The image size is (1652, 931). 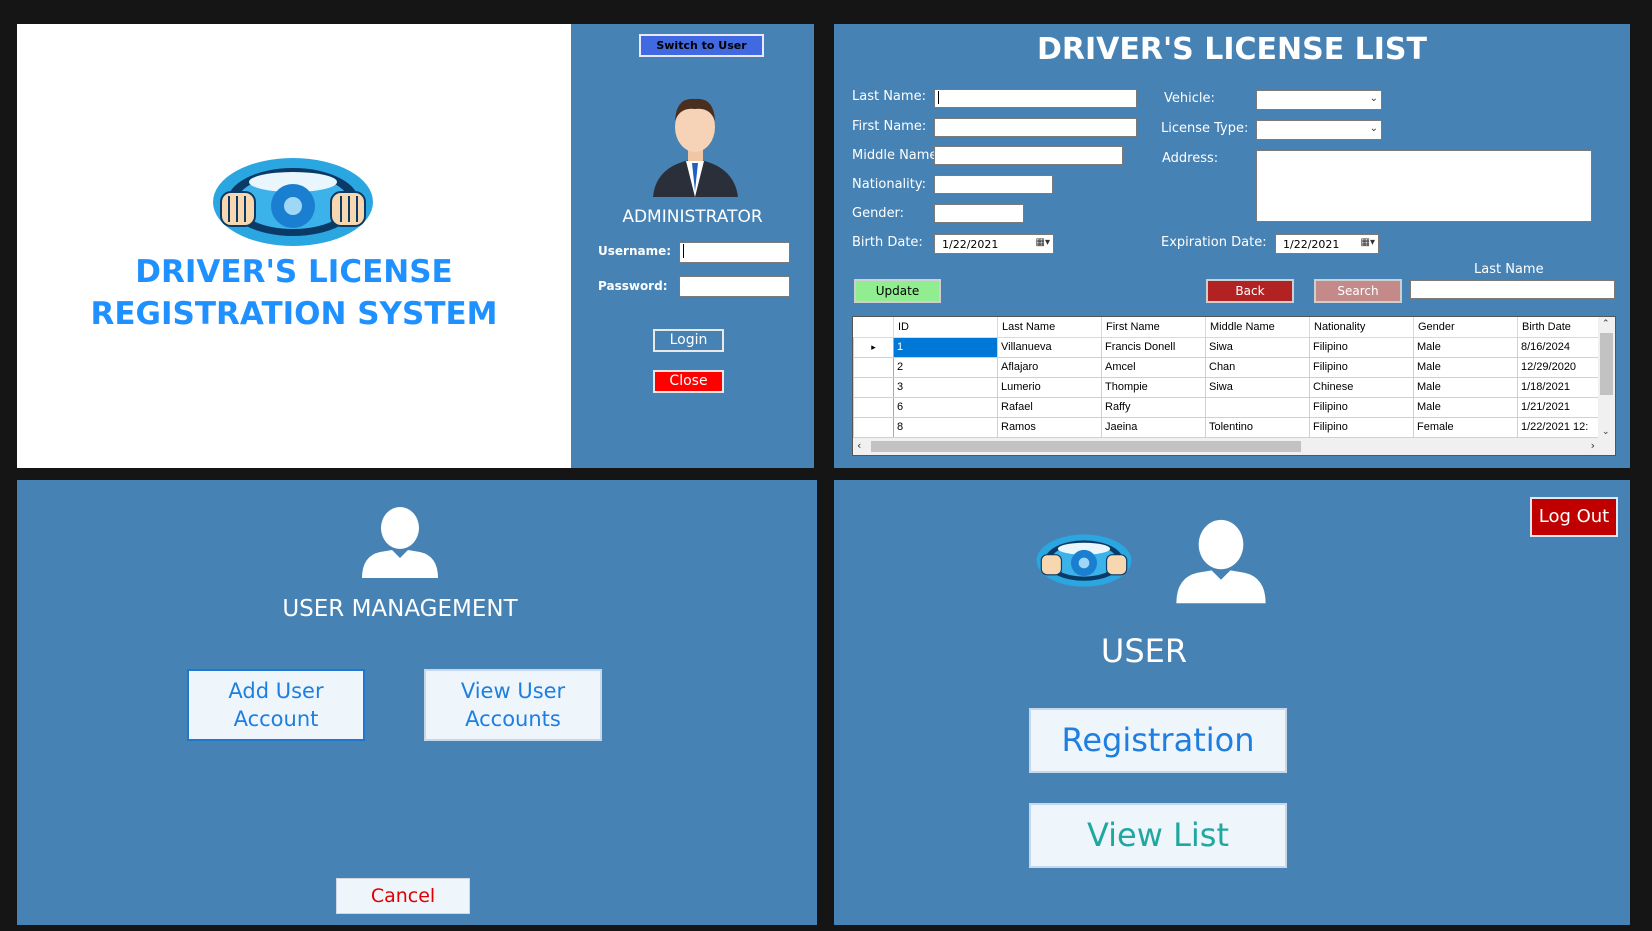 I want to click on add-user-line1: Add User, so click(x=276, y=691).